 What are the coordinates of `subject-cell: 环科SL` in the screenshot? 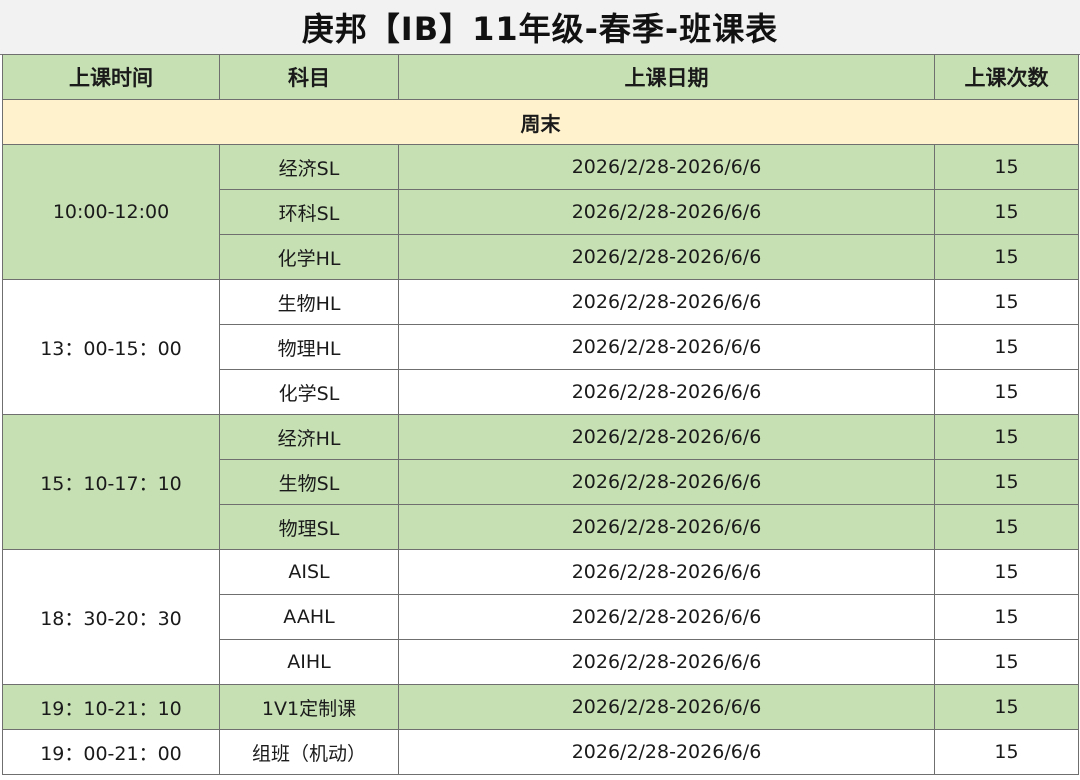 It's located at (309, 212).